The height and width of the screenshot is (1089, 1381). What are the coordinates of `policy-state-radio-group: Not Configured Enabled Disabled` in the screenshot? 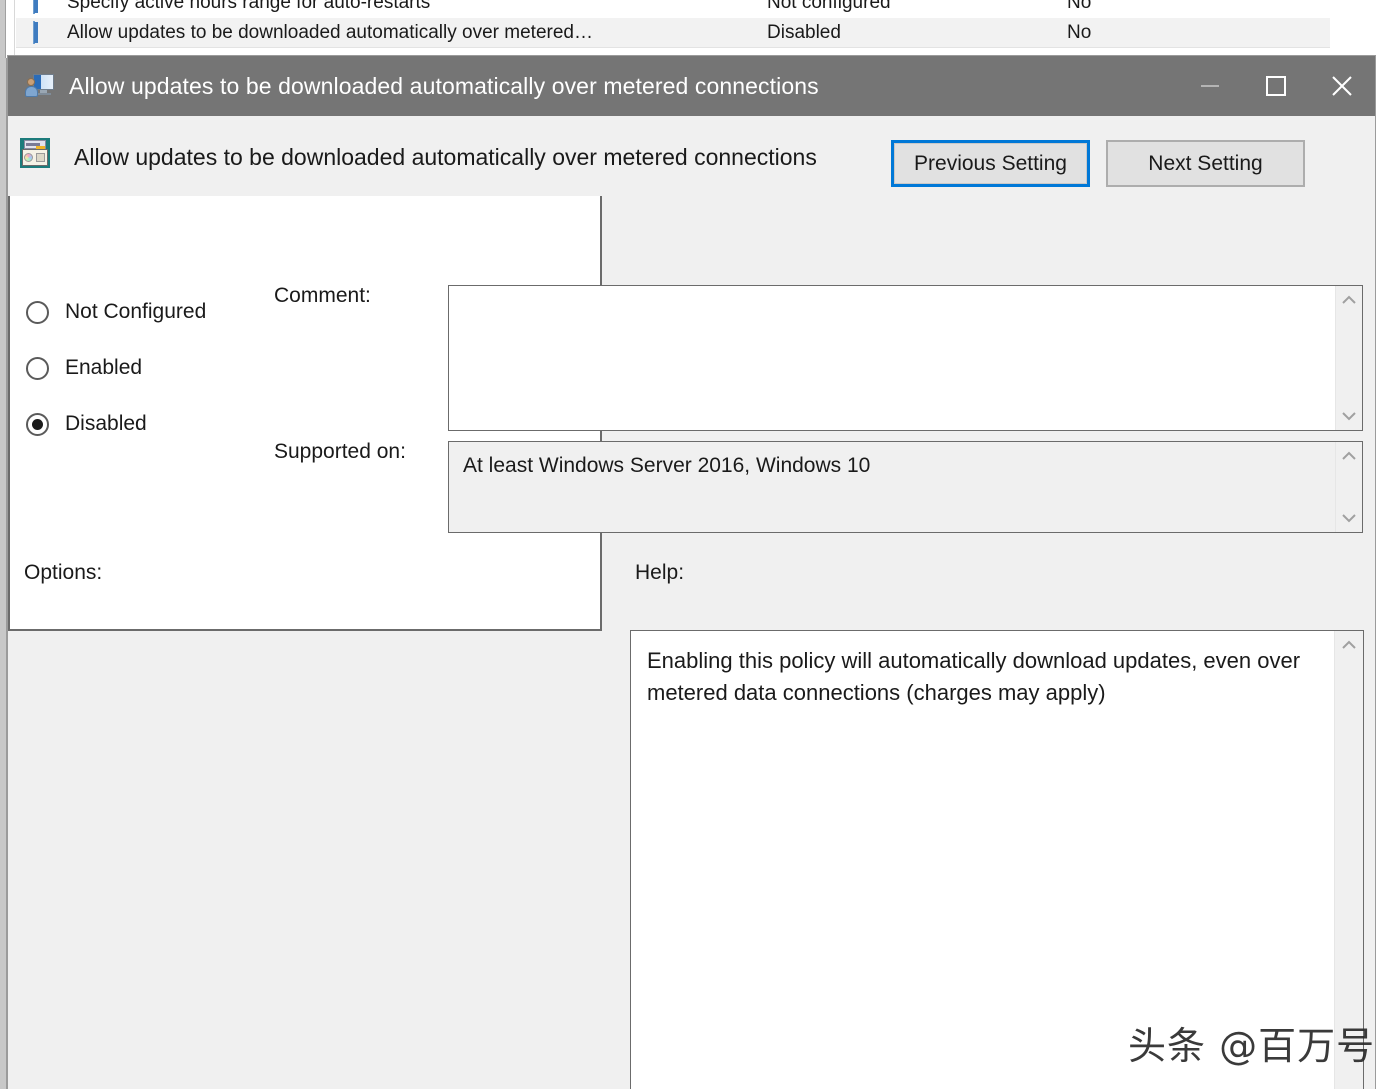 It's located at (146, 368).